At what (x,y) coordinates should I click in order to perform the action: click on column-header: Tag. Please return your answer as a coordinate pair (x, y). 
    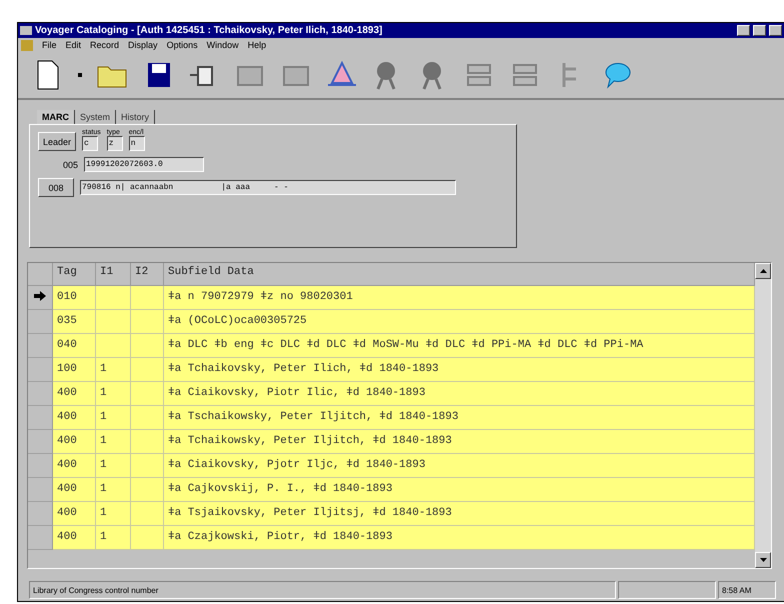
    Looking at the image, I should click on (74, 274).